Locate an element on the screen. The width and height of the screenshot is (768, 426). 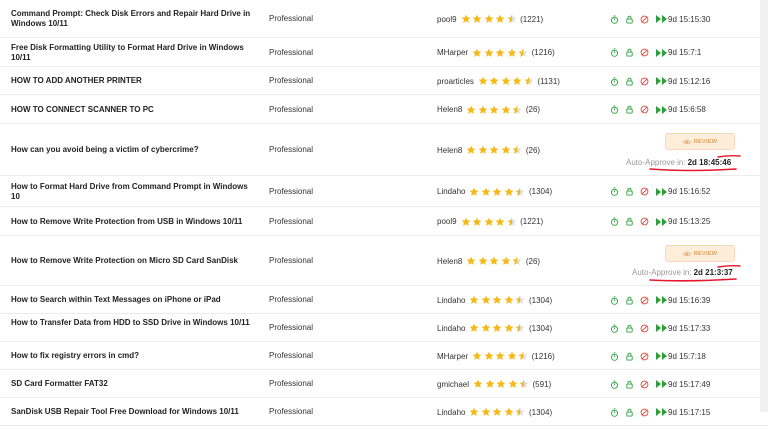
writer-rating: Lindaho (1304) is located at coordinates (494, 328).